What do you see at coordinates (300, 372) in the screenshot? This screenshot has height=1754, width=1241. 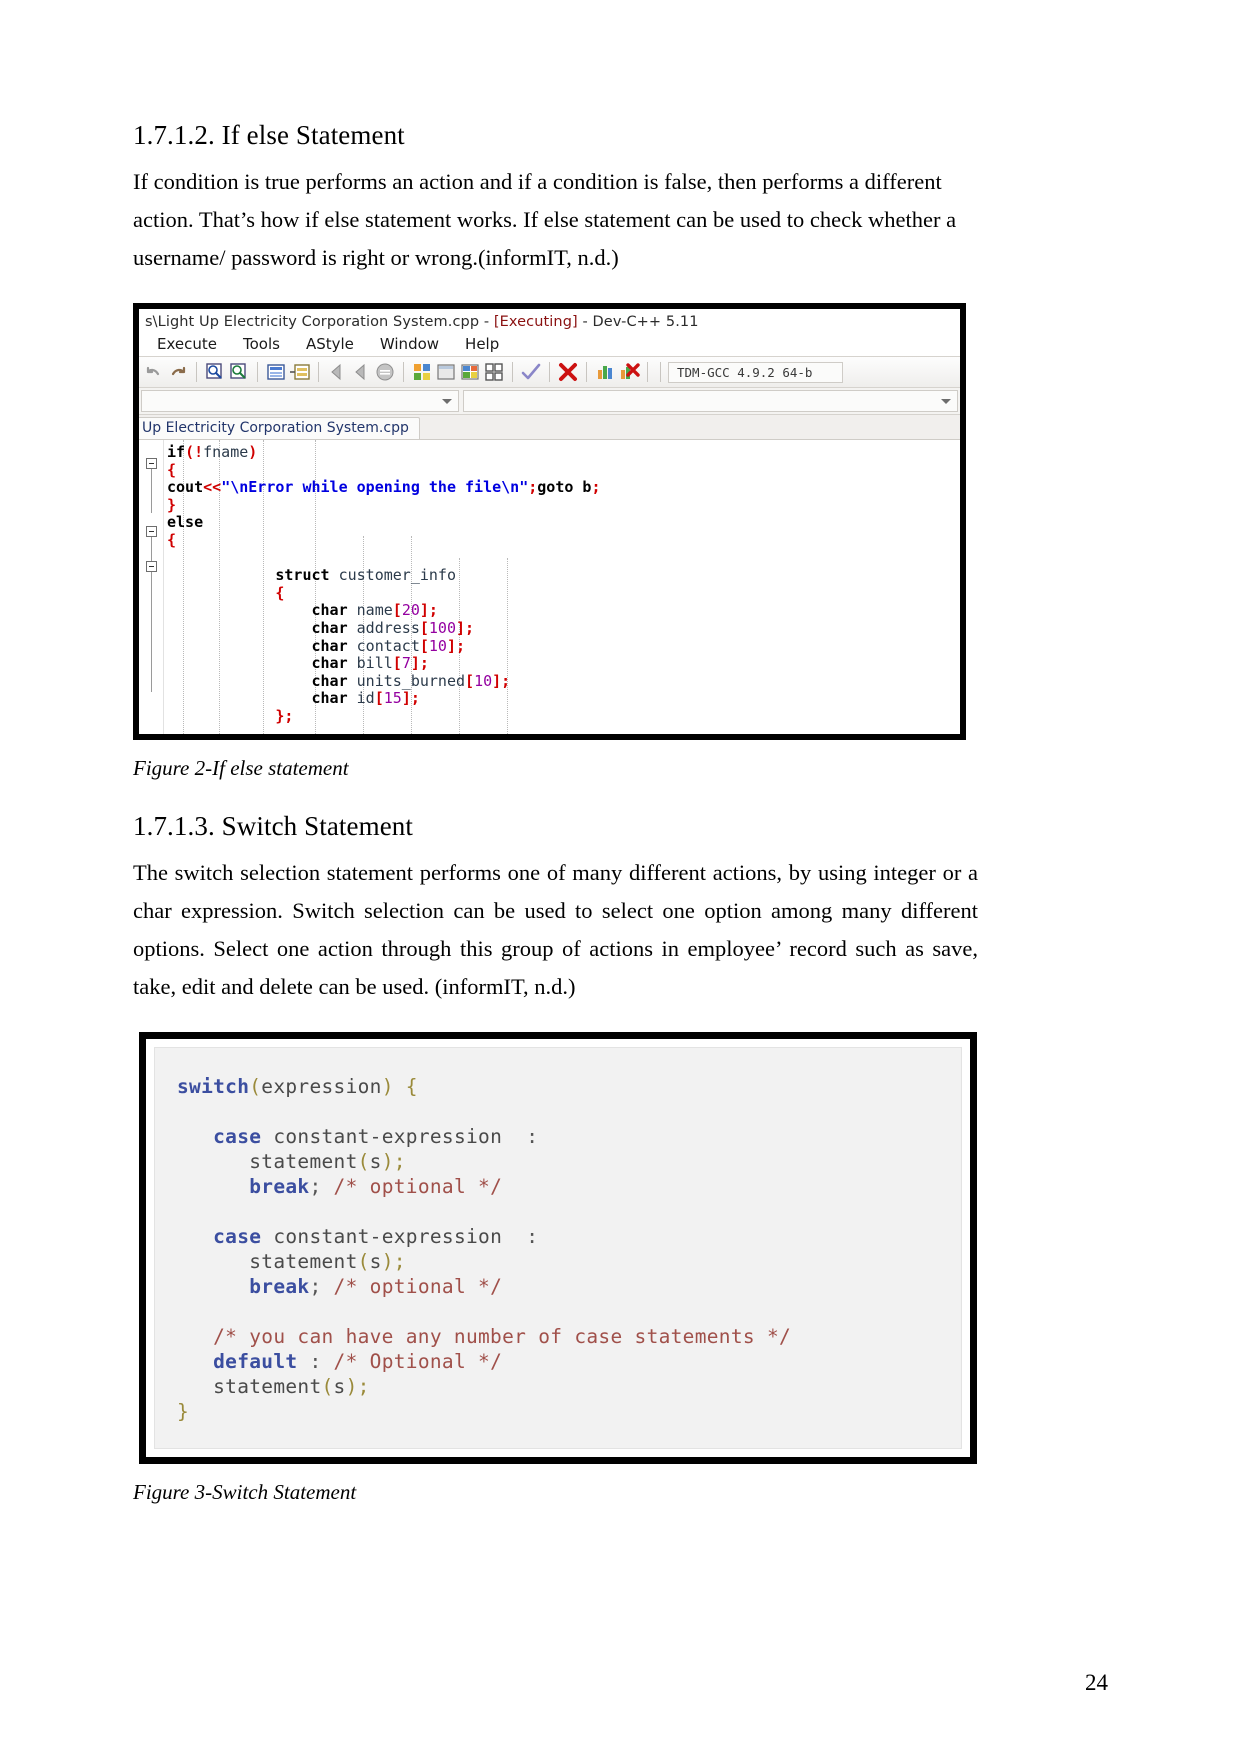 I see `goto-function-icon` at bounding box center [300, 372].